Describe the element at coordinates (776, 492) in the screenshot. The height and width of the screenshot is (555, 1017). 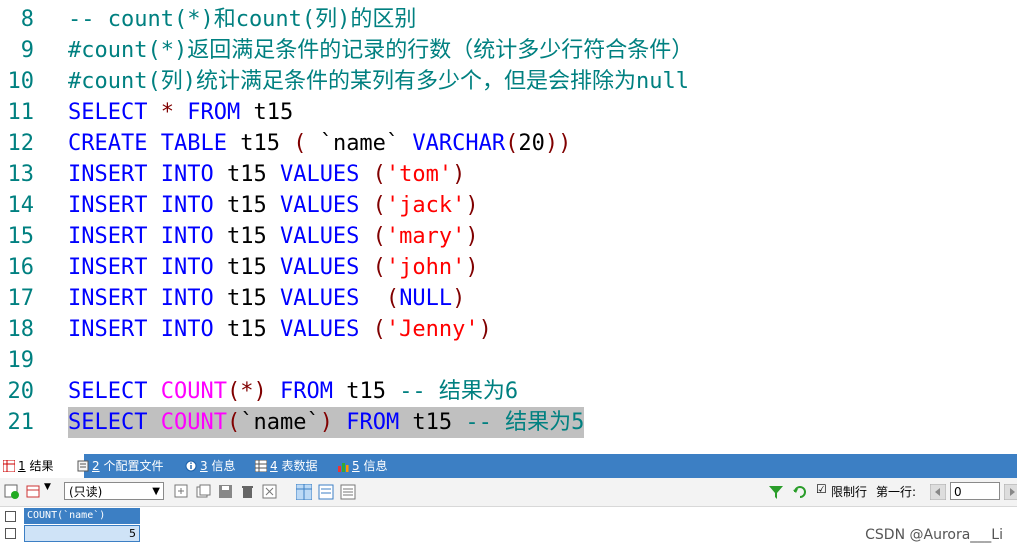
I see `filter-icon` at that location.